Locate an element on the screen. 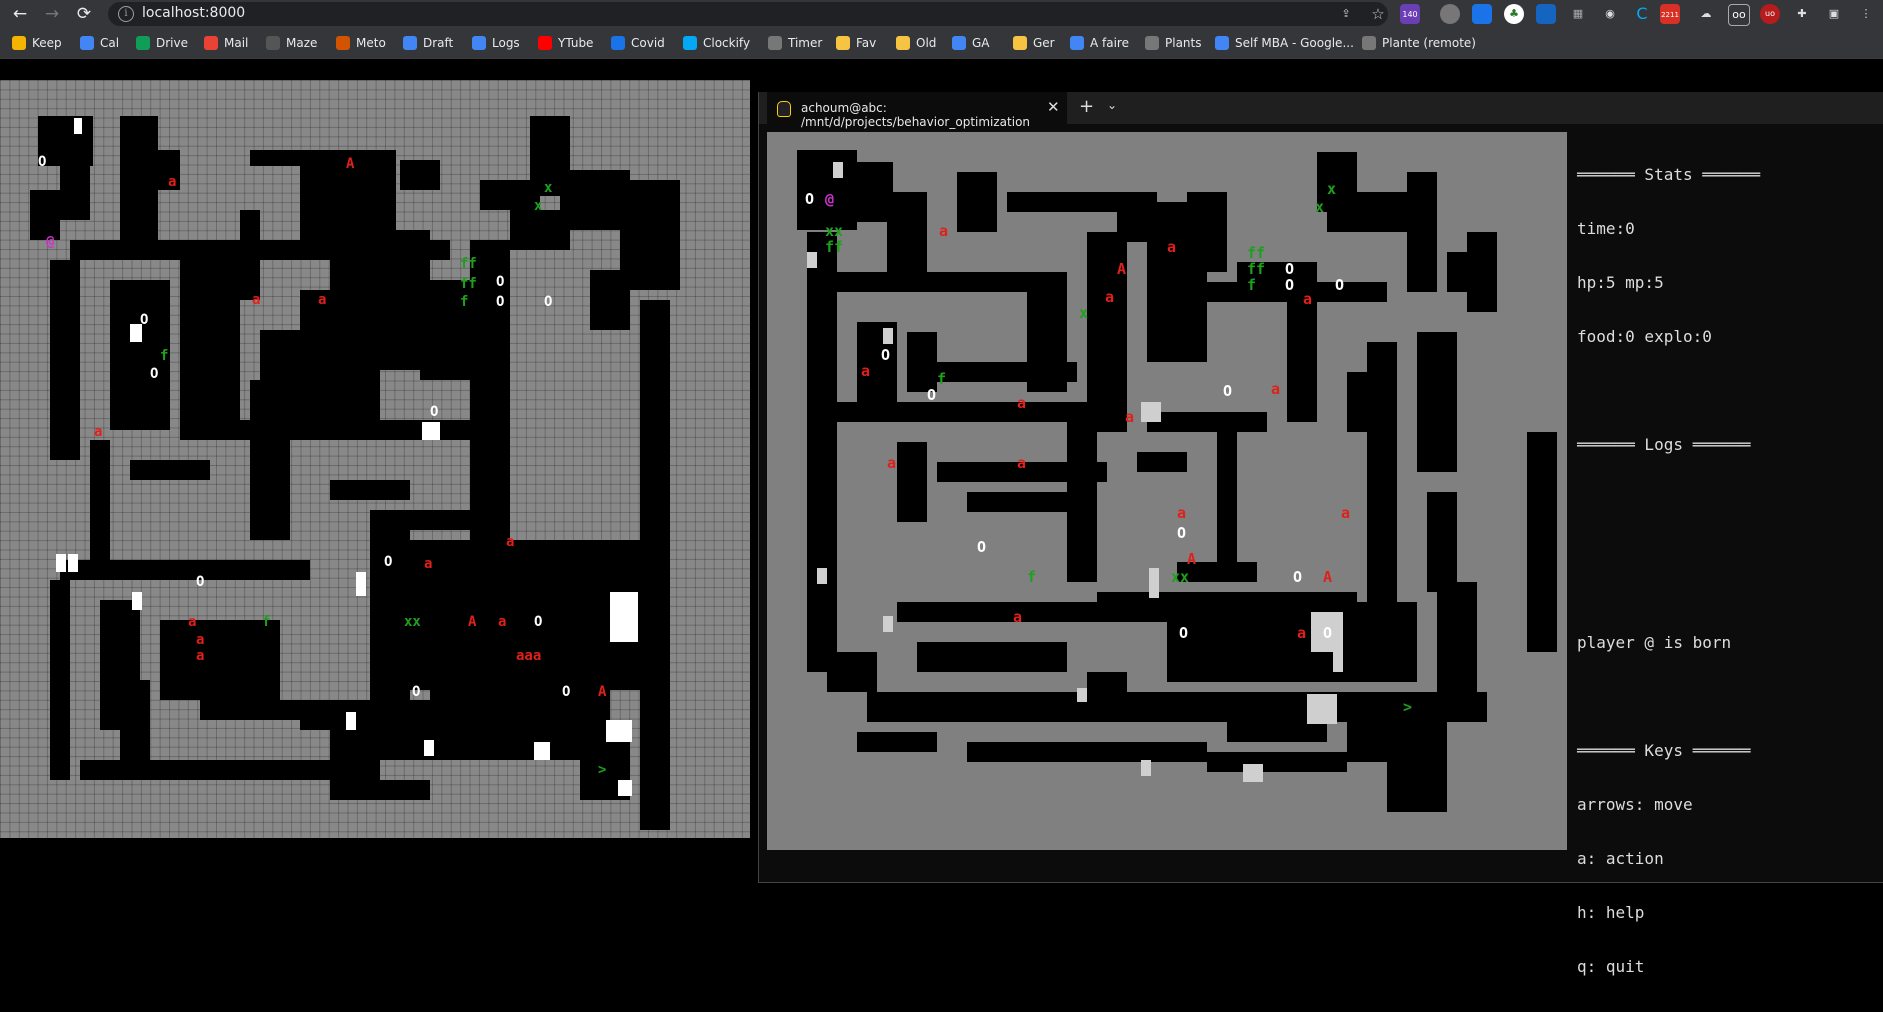  key-move: arrows: move is located at coordinates (1635, 804).